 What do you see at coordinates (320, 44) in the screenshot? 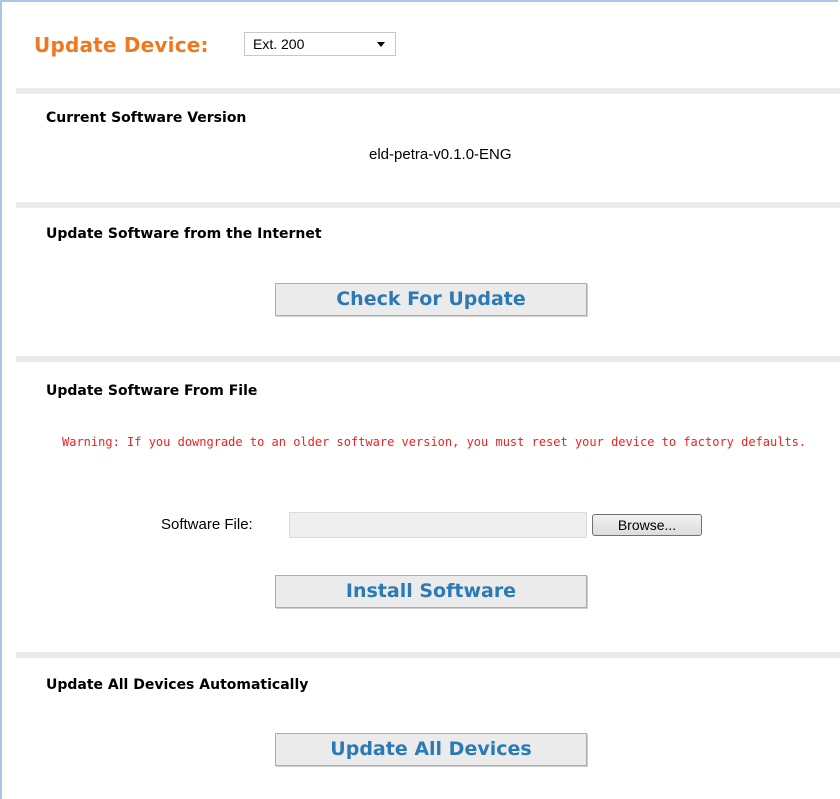
I see `device-select: Ext. 200` at bounding box center [320, 44].